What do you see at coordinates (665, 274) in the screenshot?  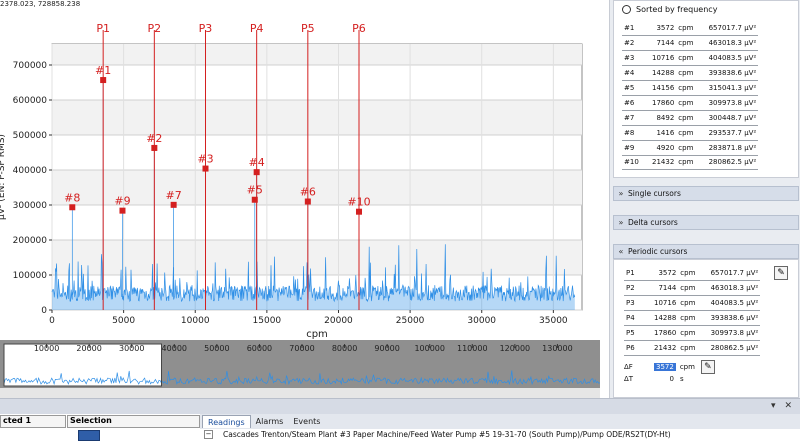 I see `periodic-freq: 3572` at bounding box center [665, 274].